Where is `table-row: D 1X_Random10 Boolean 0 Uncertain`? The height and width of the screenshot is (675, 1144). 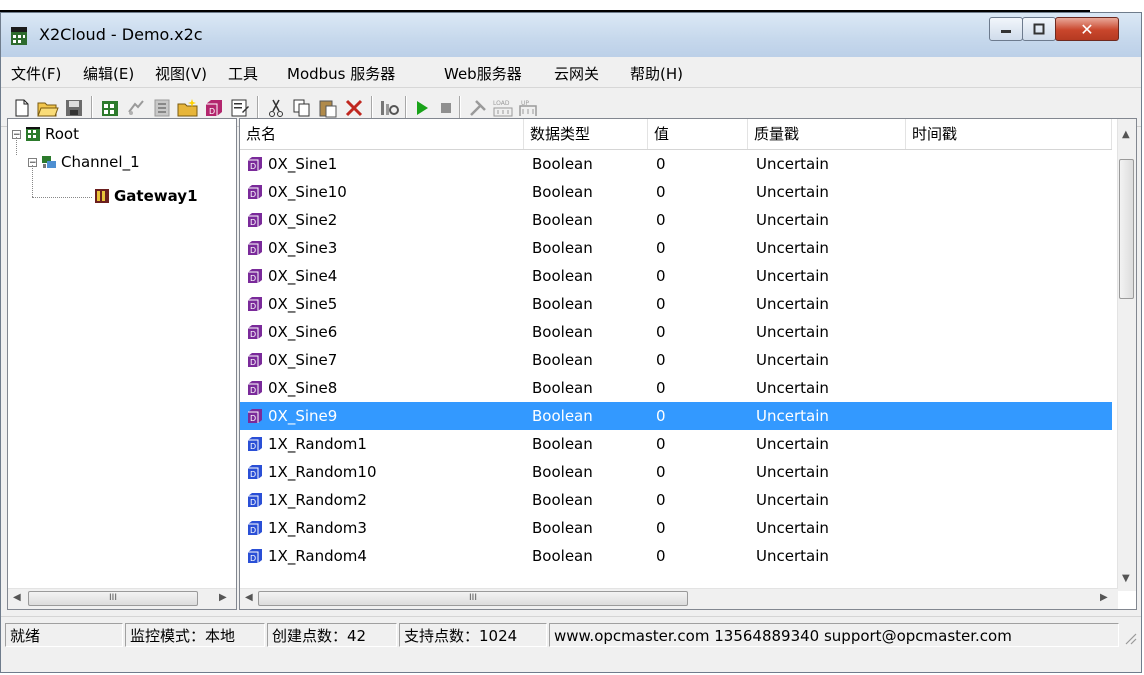
table-row: D 1X_Random10 Boolean 0 Uncertain is located at coordinates (676, 472).